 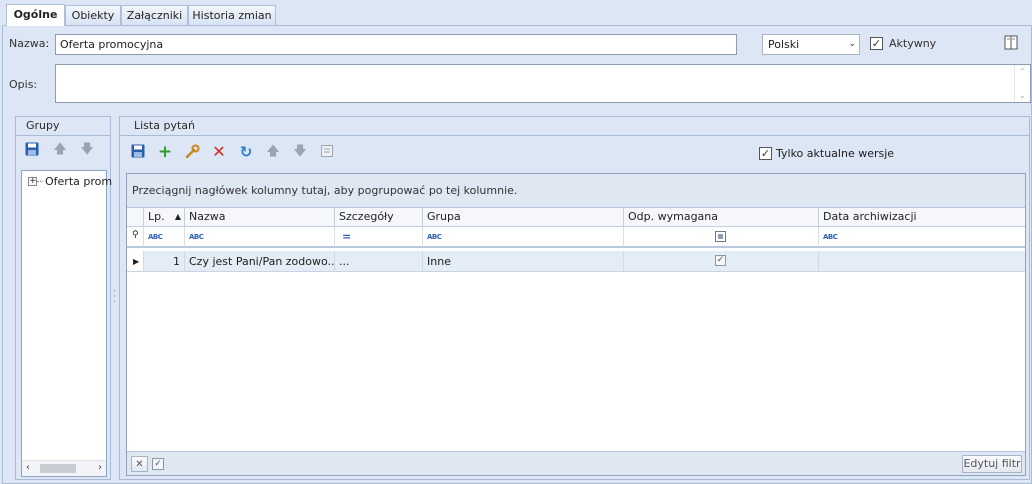 What do you see at coordinates (35, 15) in the screenshot?
I see `tab-general: Ogólne` at bounding box center [35, 15].